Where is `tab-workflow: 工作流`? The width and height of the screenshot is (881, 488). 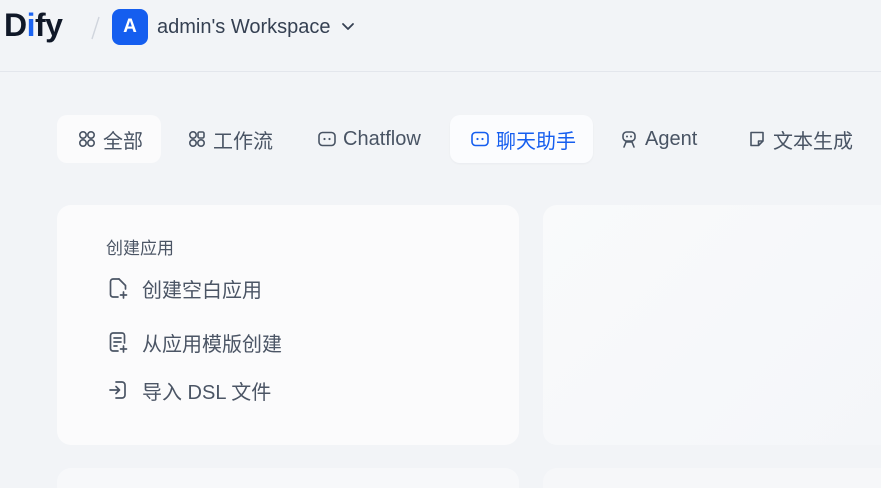
tab-workflow: 工作流 is located at coordinates (227, 139).